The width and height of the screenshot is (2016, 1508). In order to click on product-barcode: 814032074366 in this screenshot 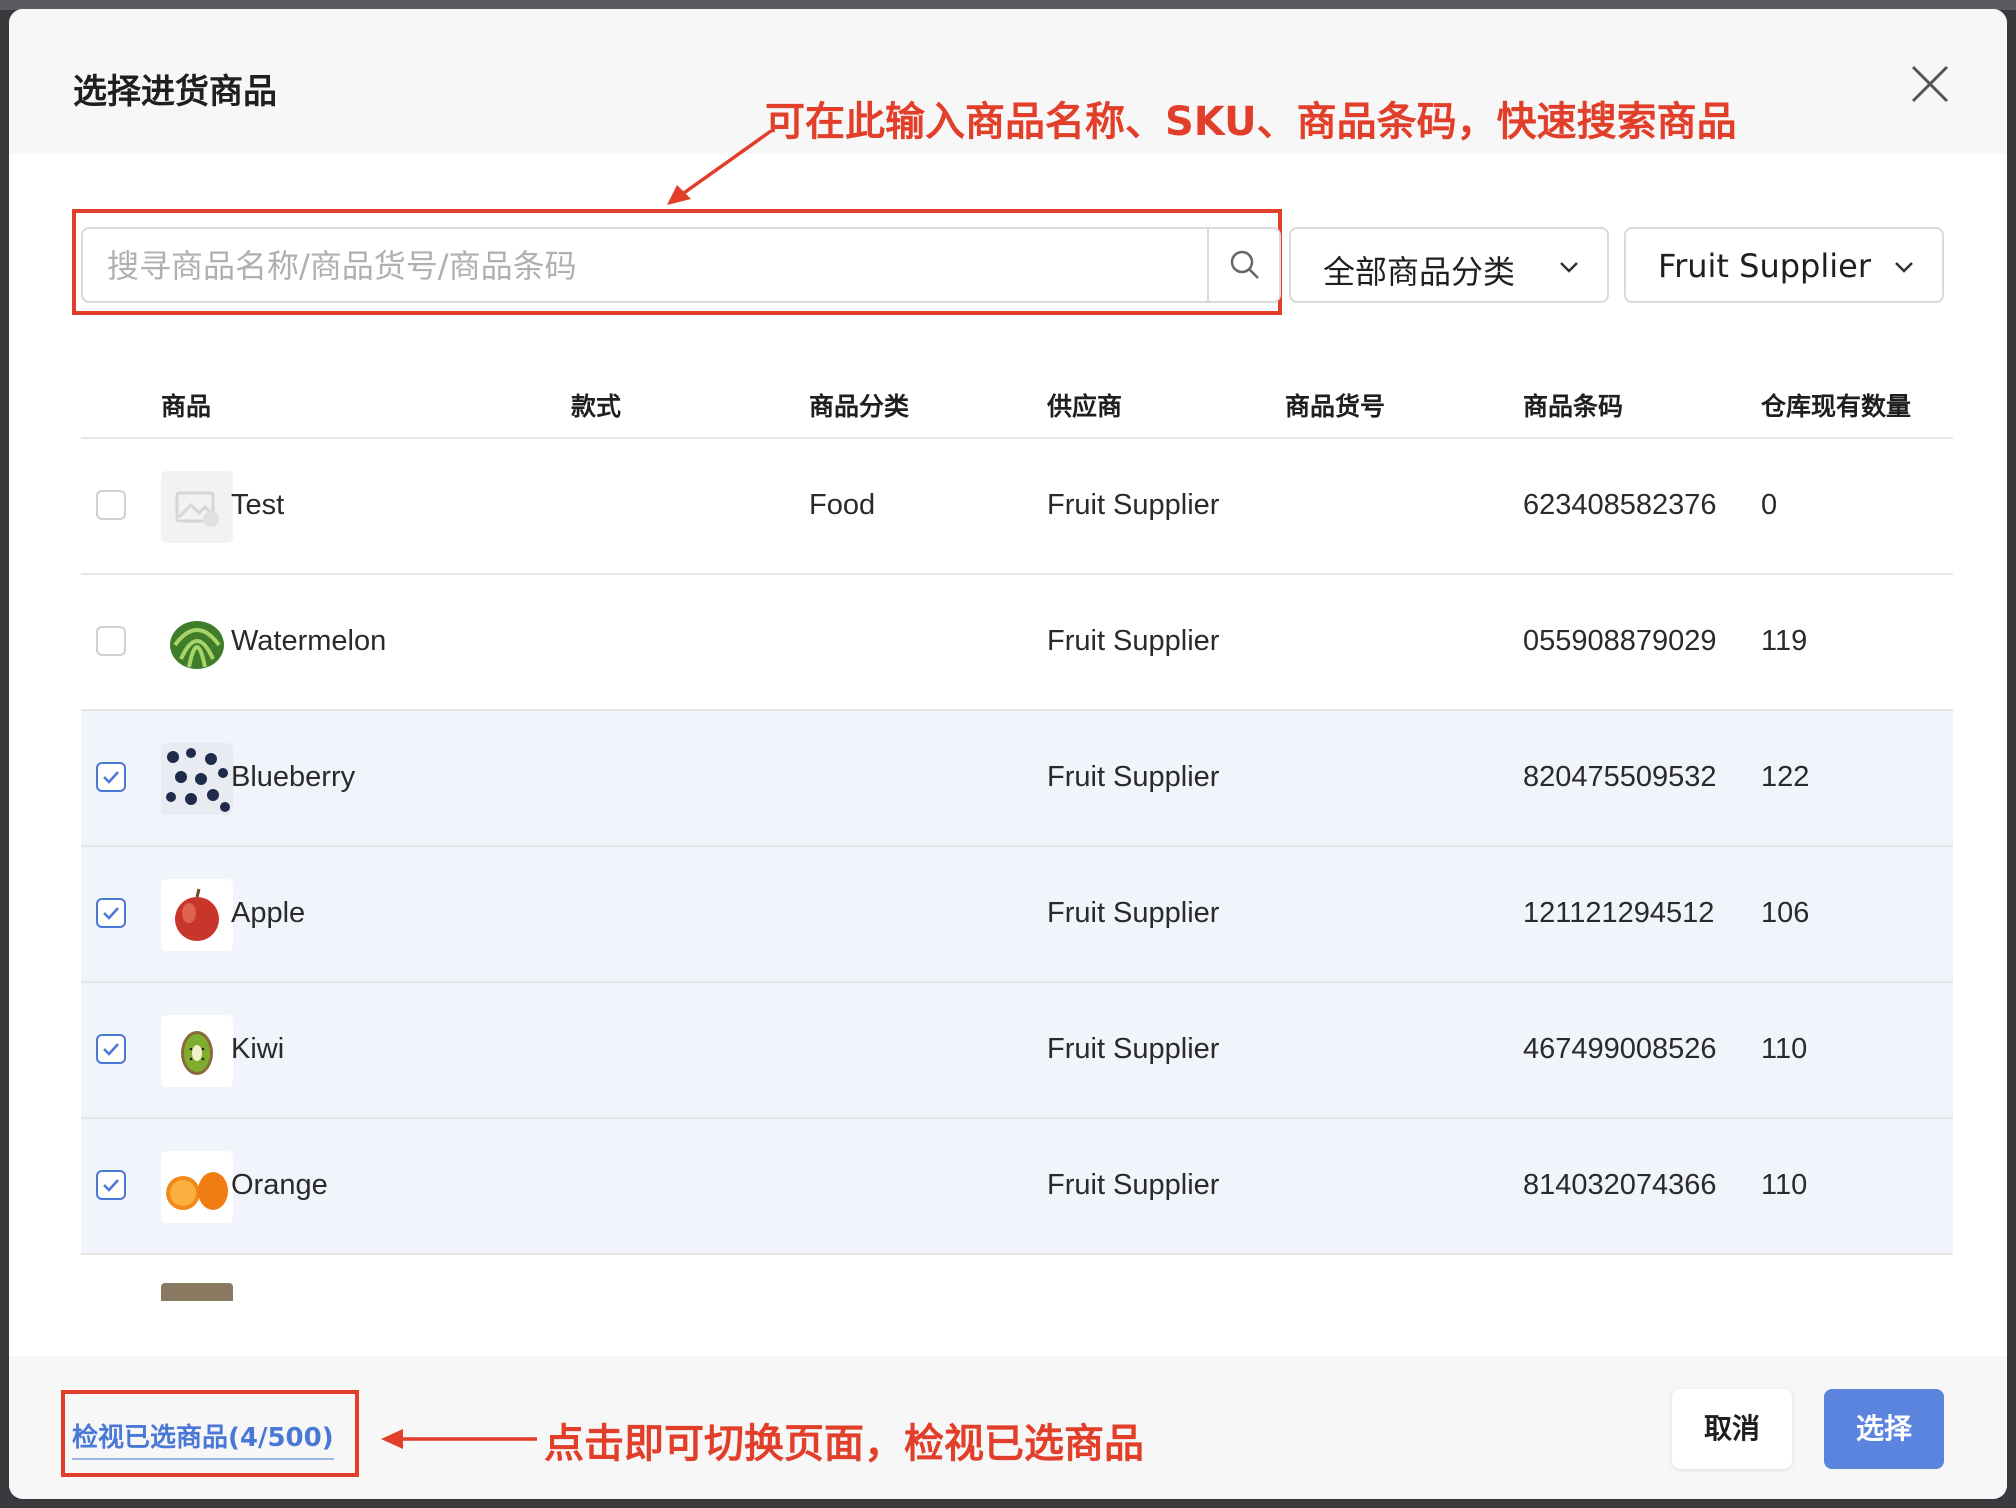, I will do `click(1620, 1185)`.